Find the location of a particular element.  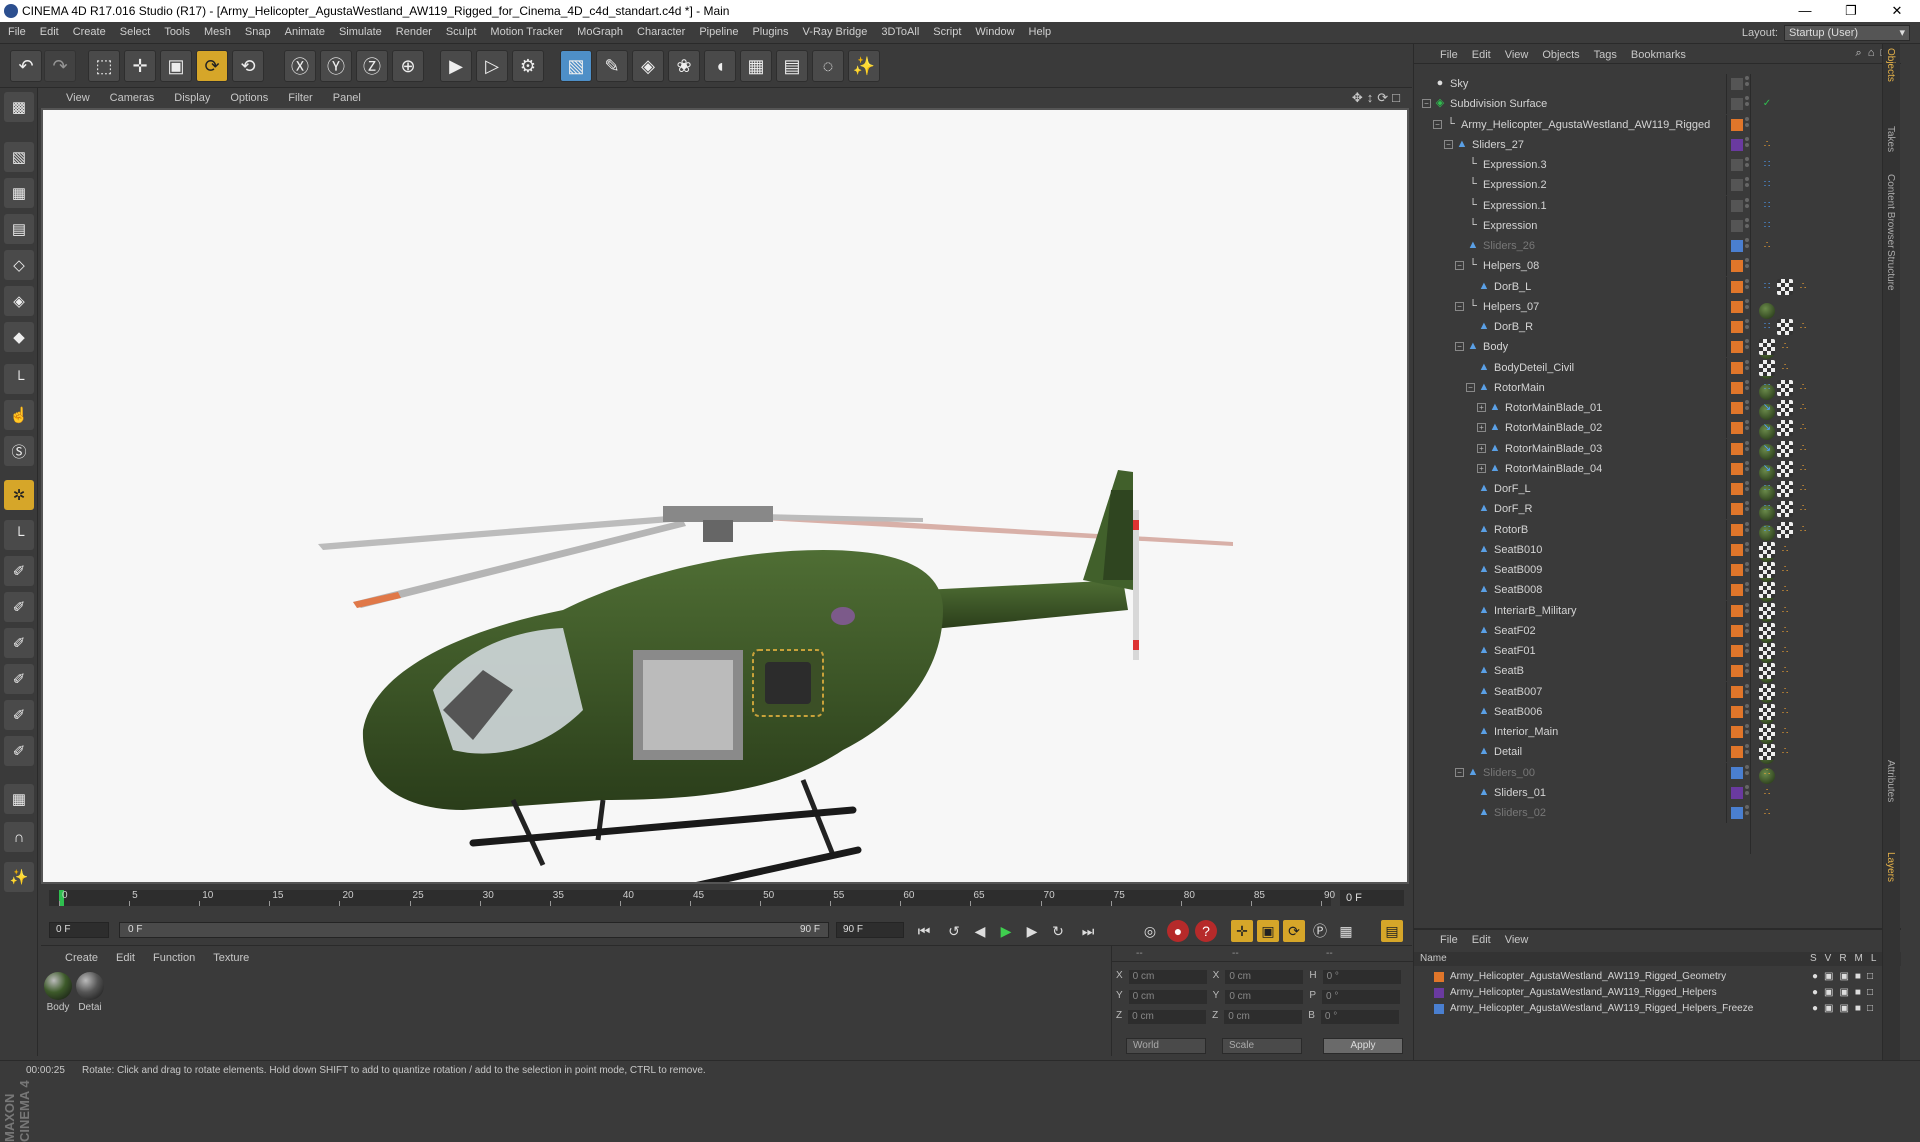

end-frame-field: 90 F is located at coordinates (870, 930).